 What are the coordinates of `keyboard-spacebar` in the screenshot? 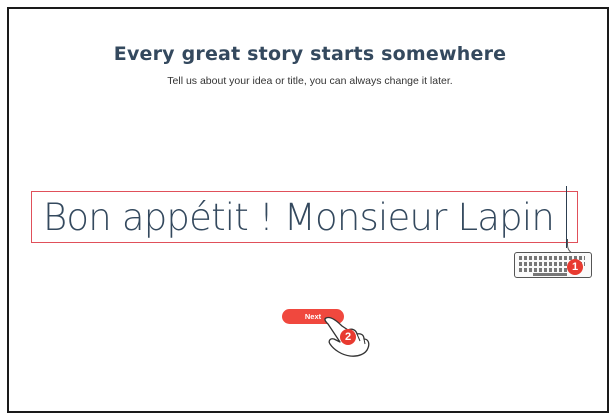 It's located at (550, 274).